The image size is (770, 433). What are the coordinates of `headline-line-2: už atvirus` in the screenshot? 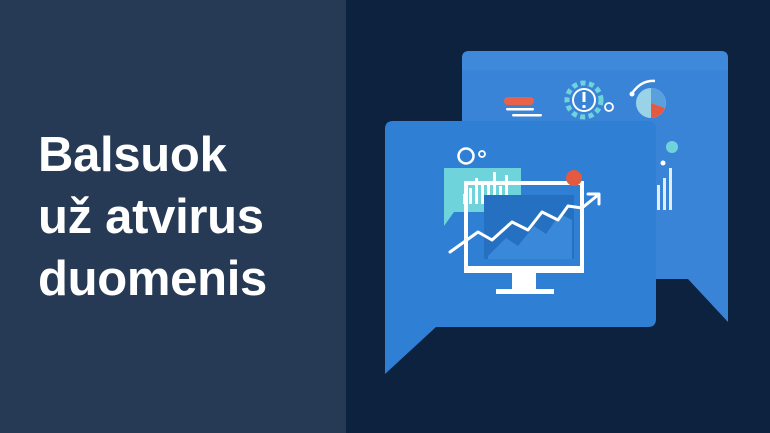 It's located at (151, 216).